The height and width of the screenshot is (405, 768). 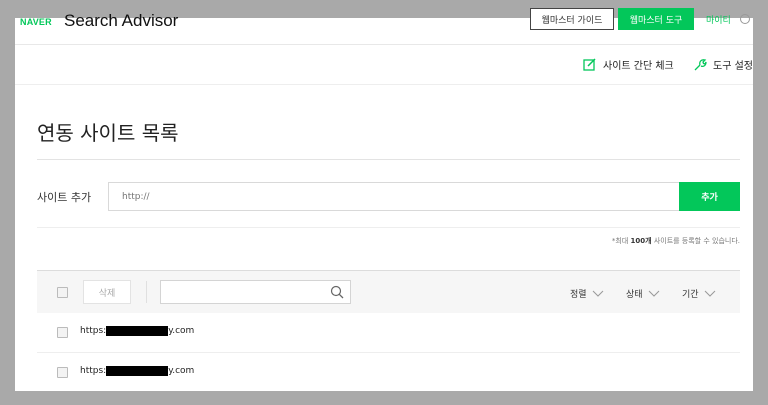 I want to click on title-divider, so click(x=388, y=159).